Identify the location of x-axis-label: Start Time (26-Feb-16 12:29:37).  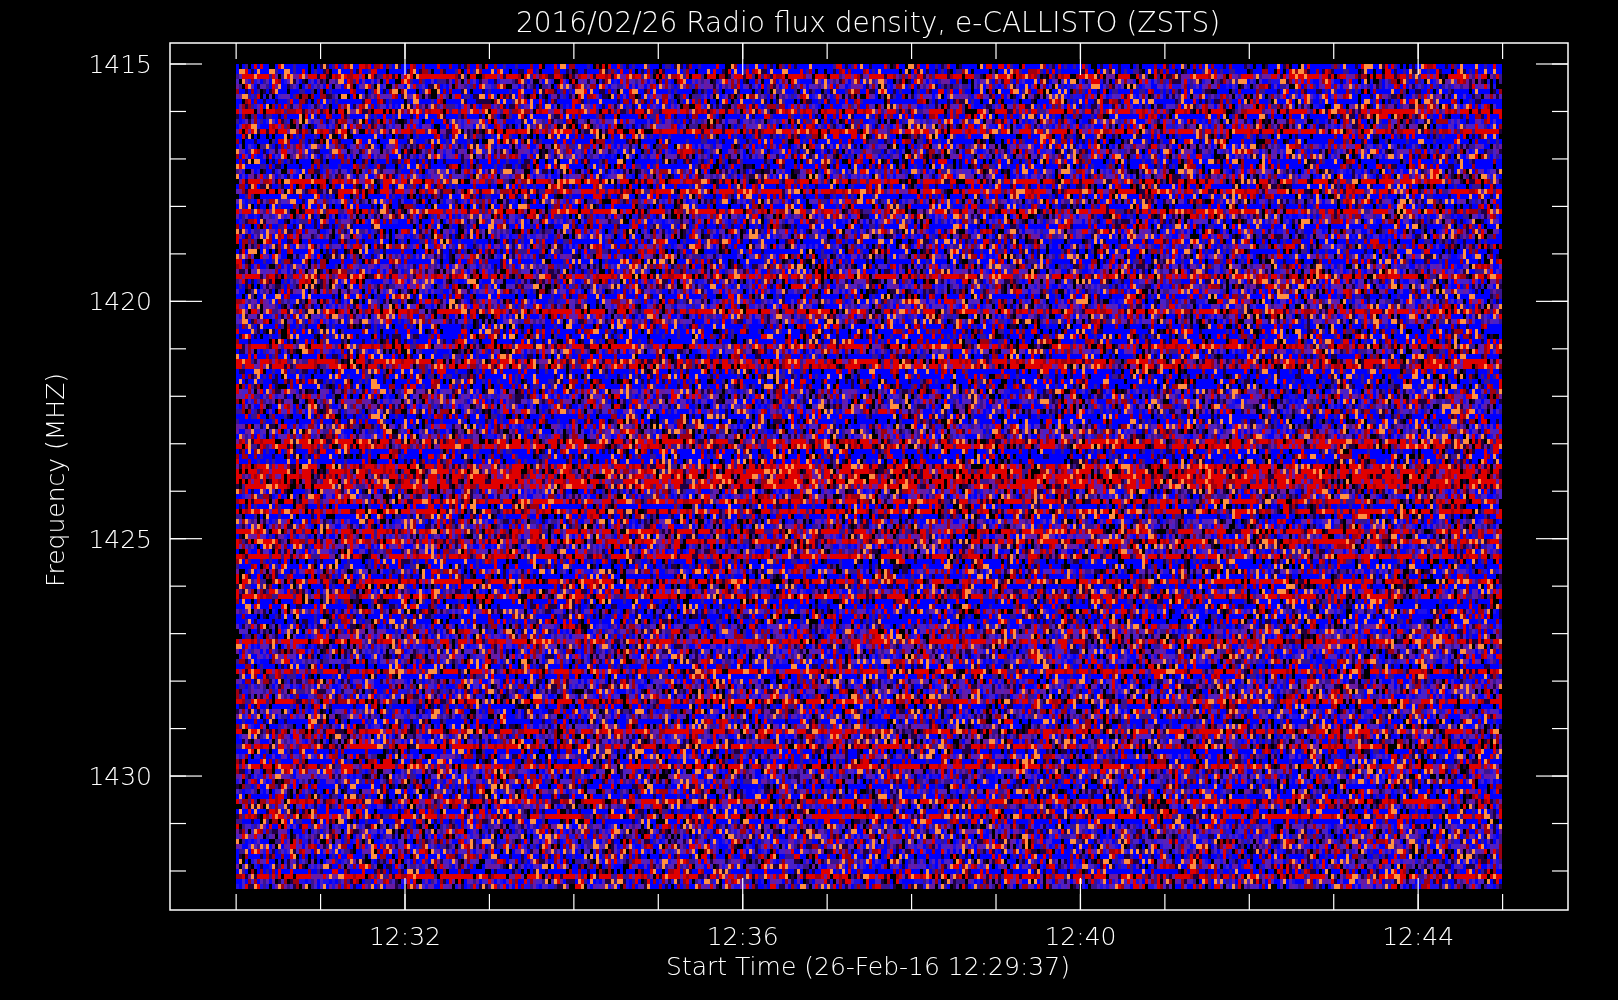
(868, 966).